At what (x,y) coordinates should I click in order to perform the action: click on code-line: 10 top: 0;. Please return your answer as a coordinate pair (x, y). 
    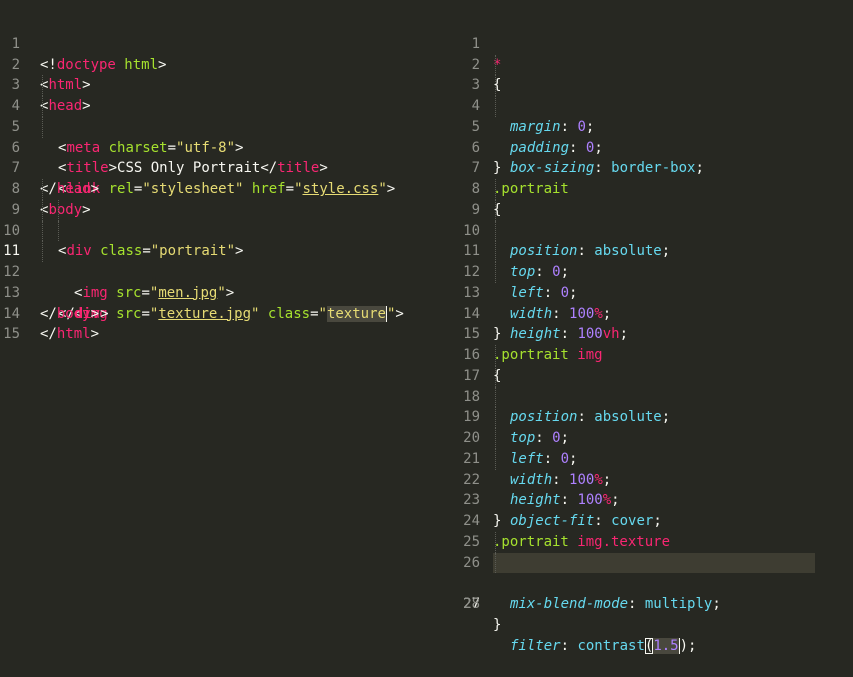
    Looking at the image, I should click on (652, 239).